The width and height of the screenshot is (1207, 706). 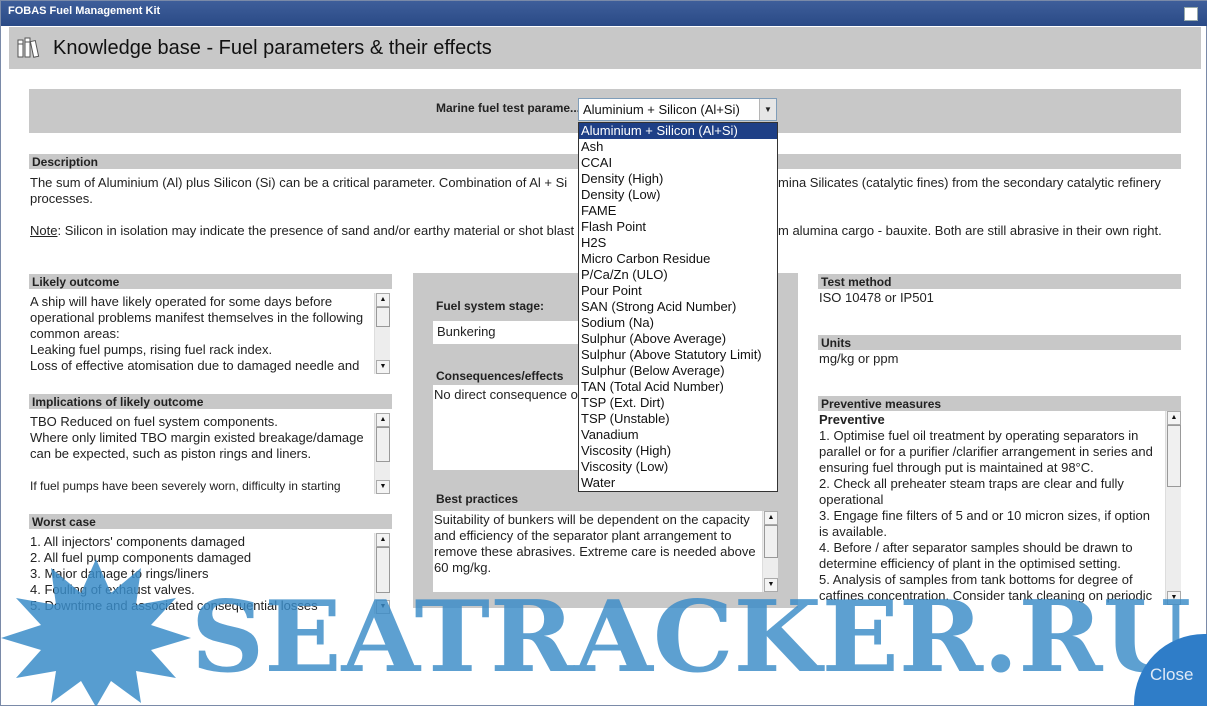 What do you see at coordinates (141, 557) in the screenshot?
I see `worst-case-line: 2. All fuel pump components damaged` at bounding box center [141, 557].